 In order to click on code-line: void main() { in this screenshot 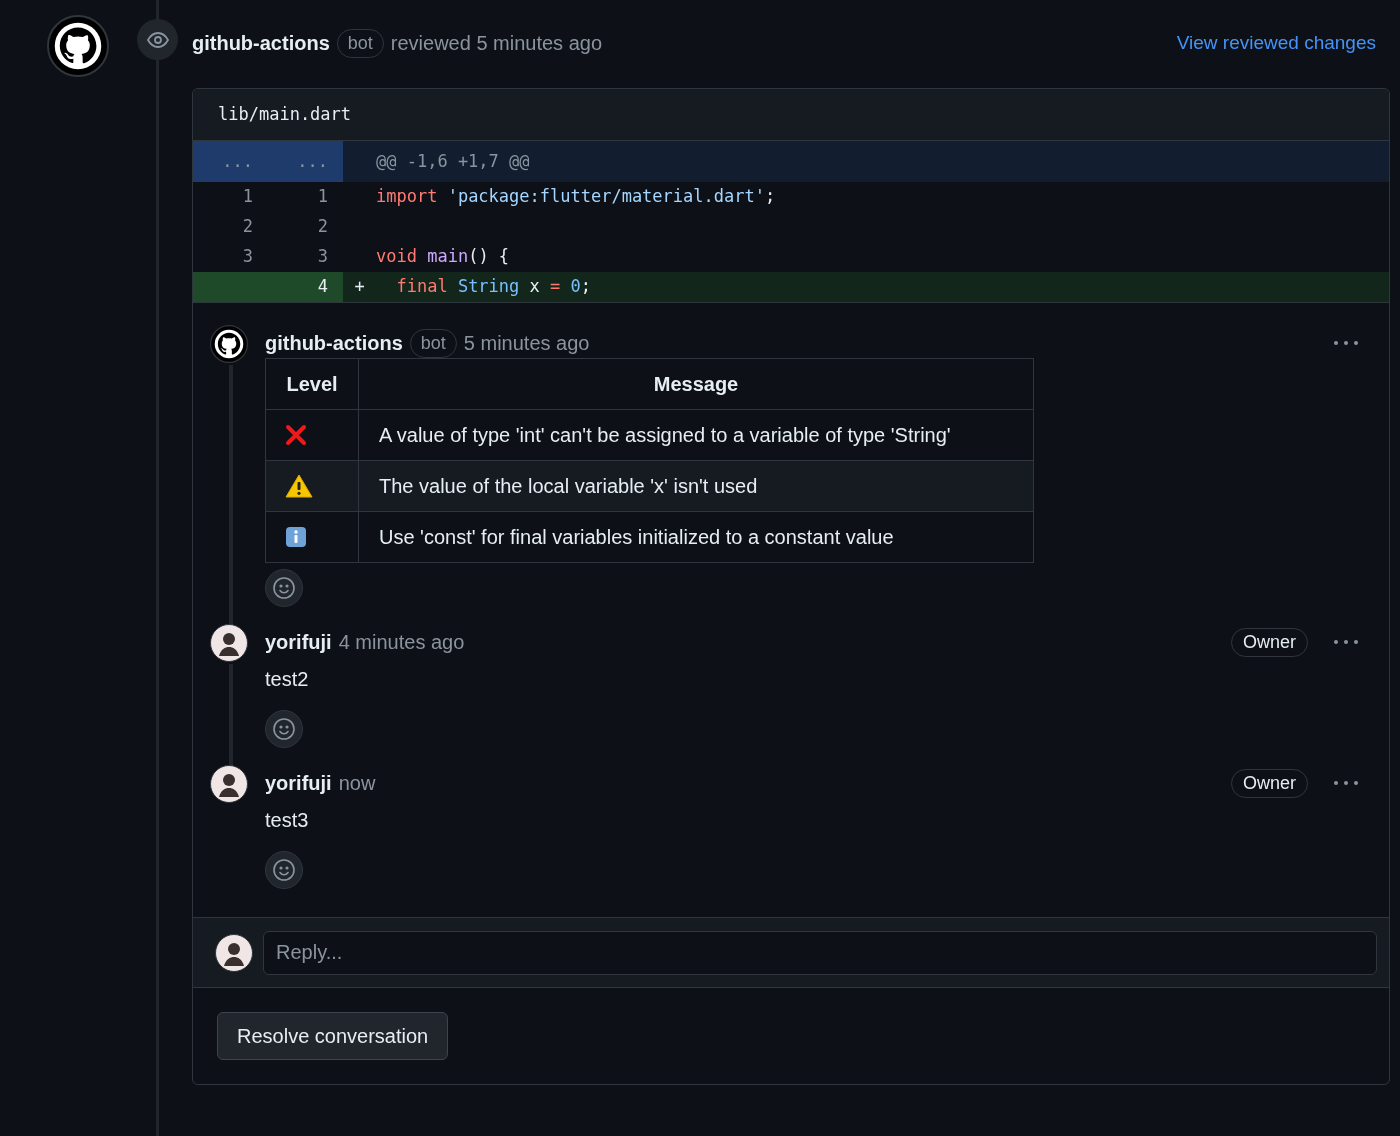, I will do `click(443, 257)`.